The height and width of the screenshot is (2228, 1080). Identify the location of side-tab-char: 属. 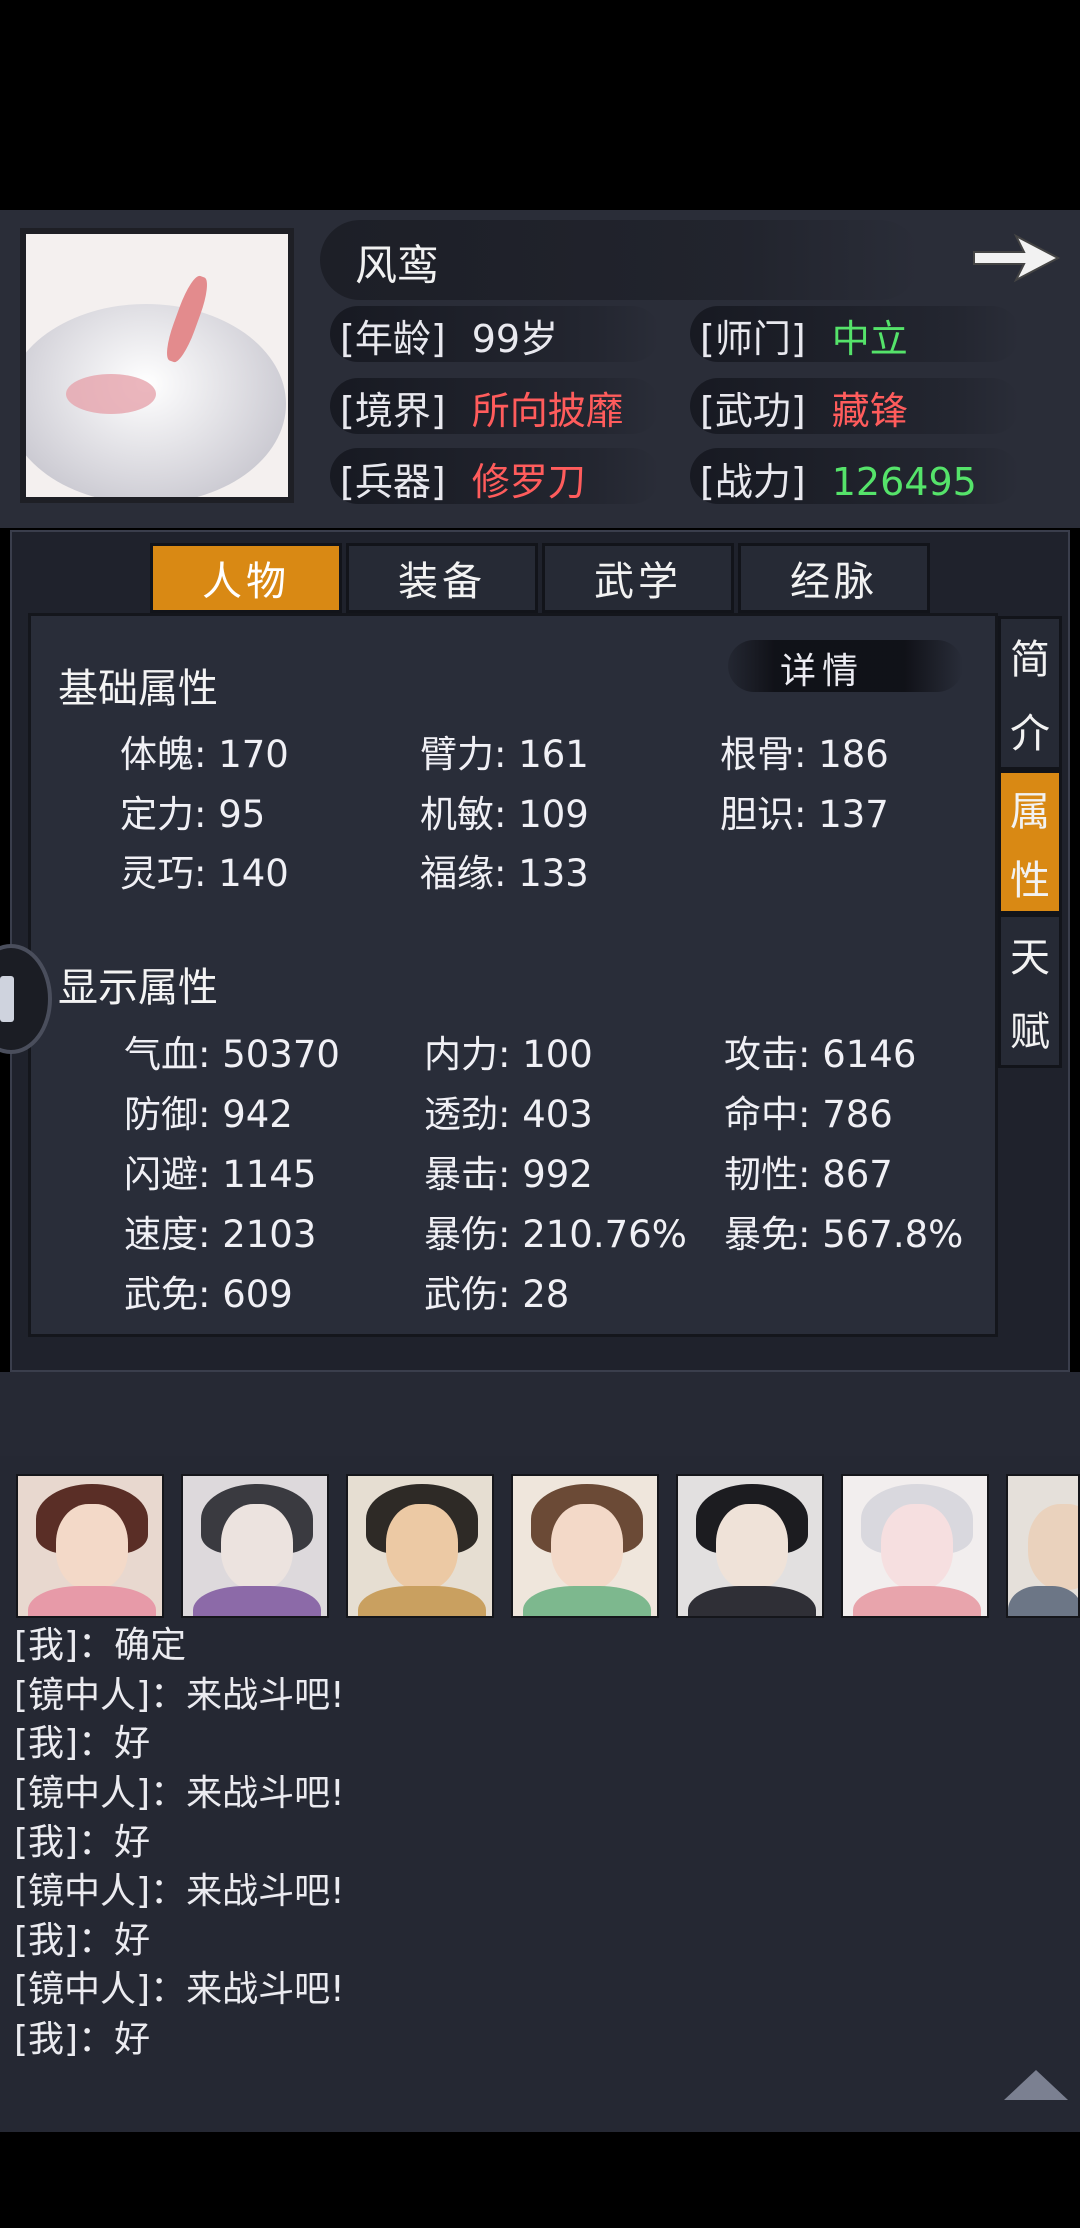
(1030, 811).